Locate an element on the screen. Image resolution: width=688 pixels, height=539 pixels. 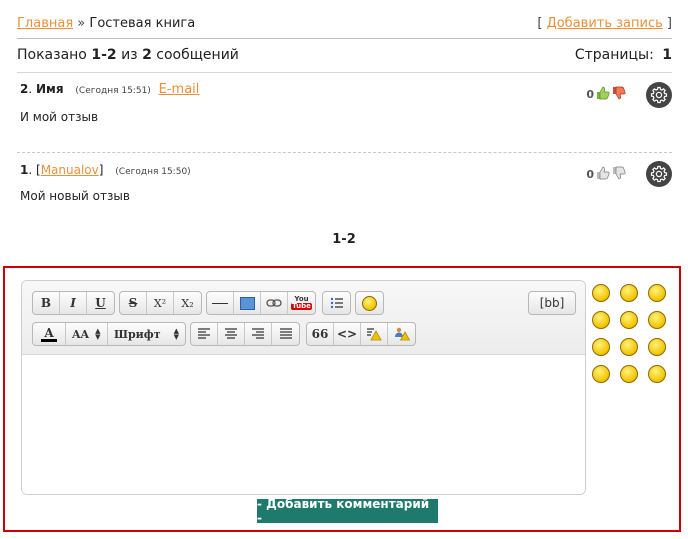
list-button is located at coordinates (336, 303).